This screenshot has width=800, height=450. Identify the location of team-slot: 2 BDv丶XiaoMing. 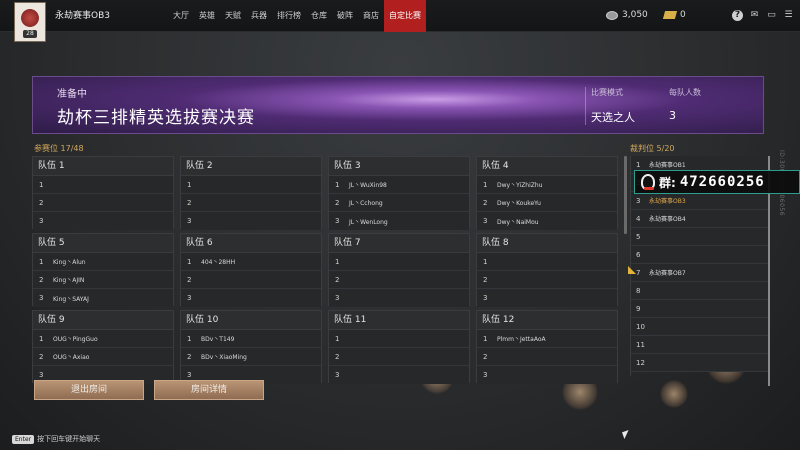
(251, 357).